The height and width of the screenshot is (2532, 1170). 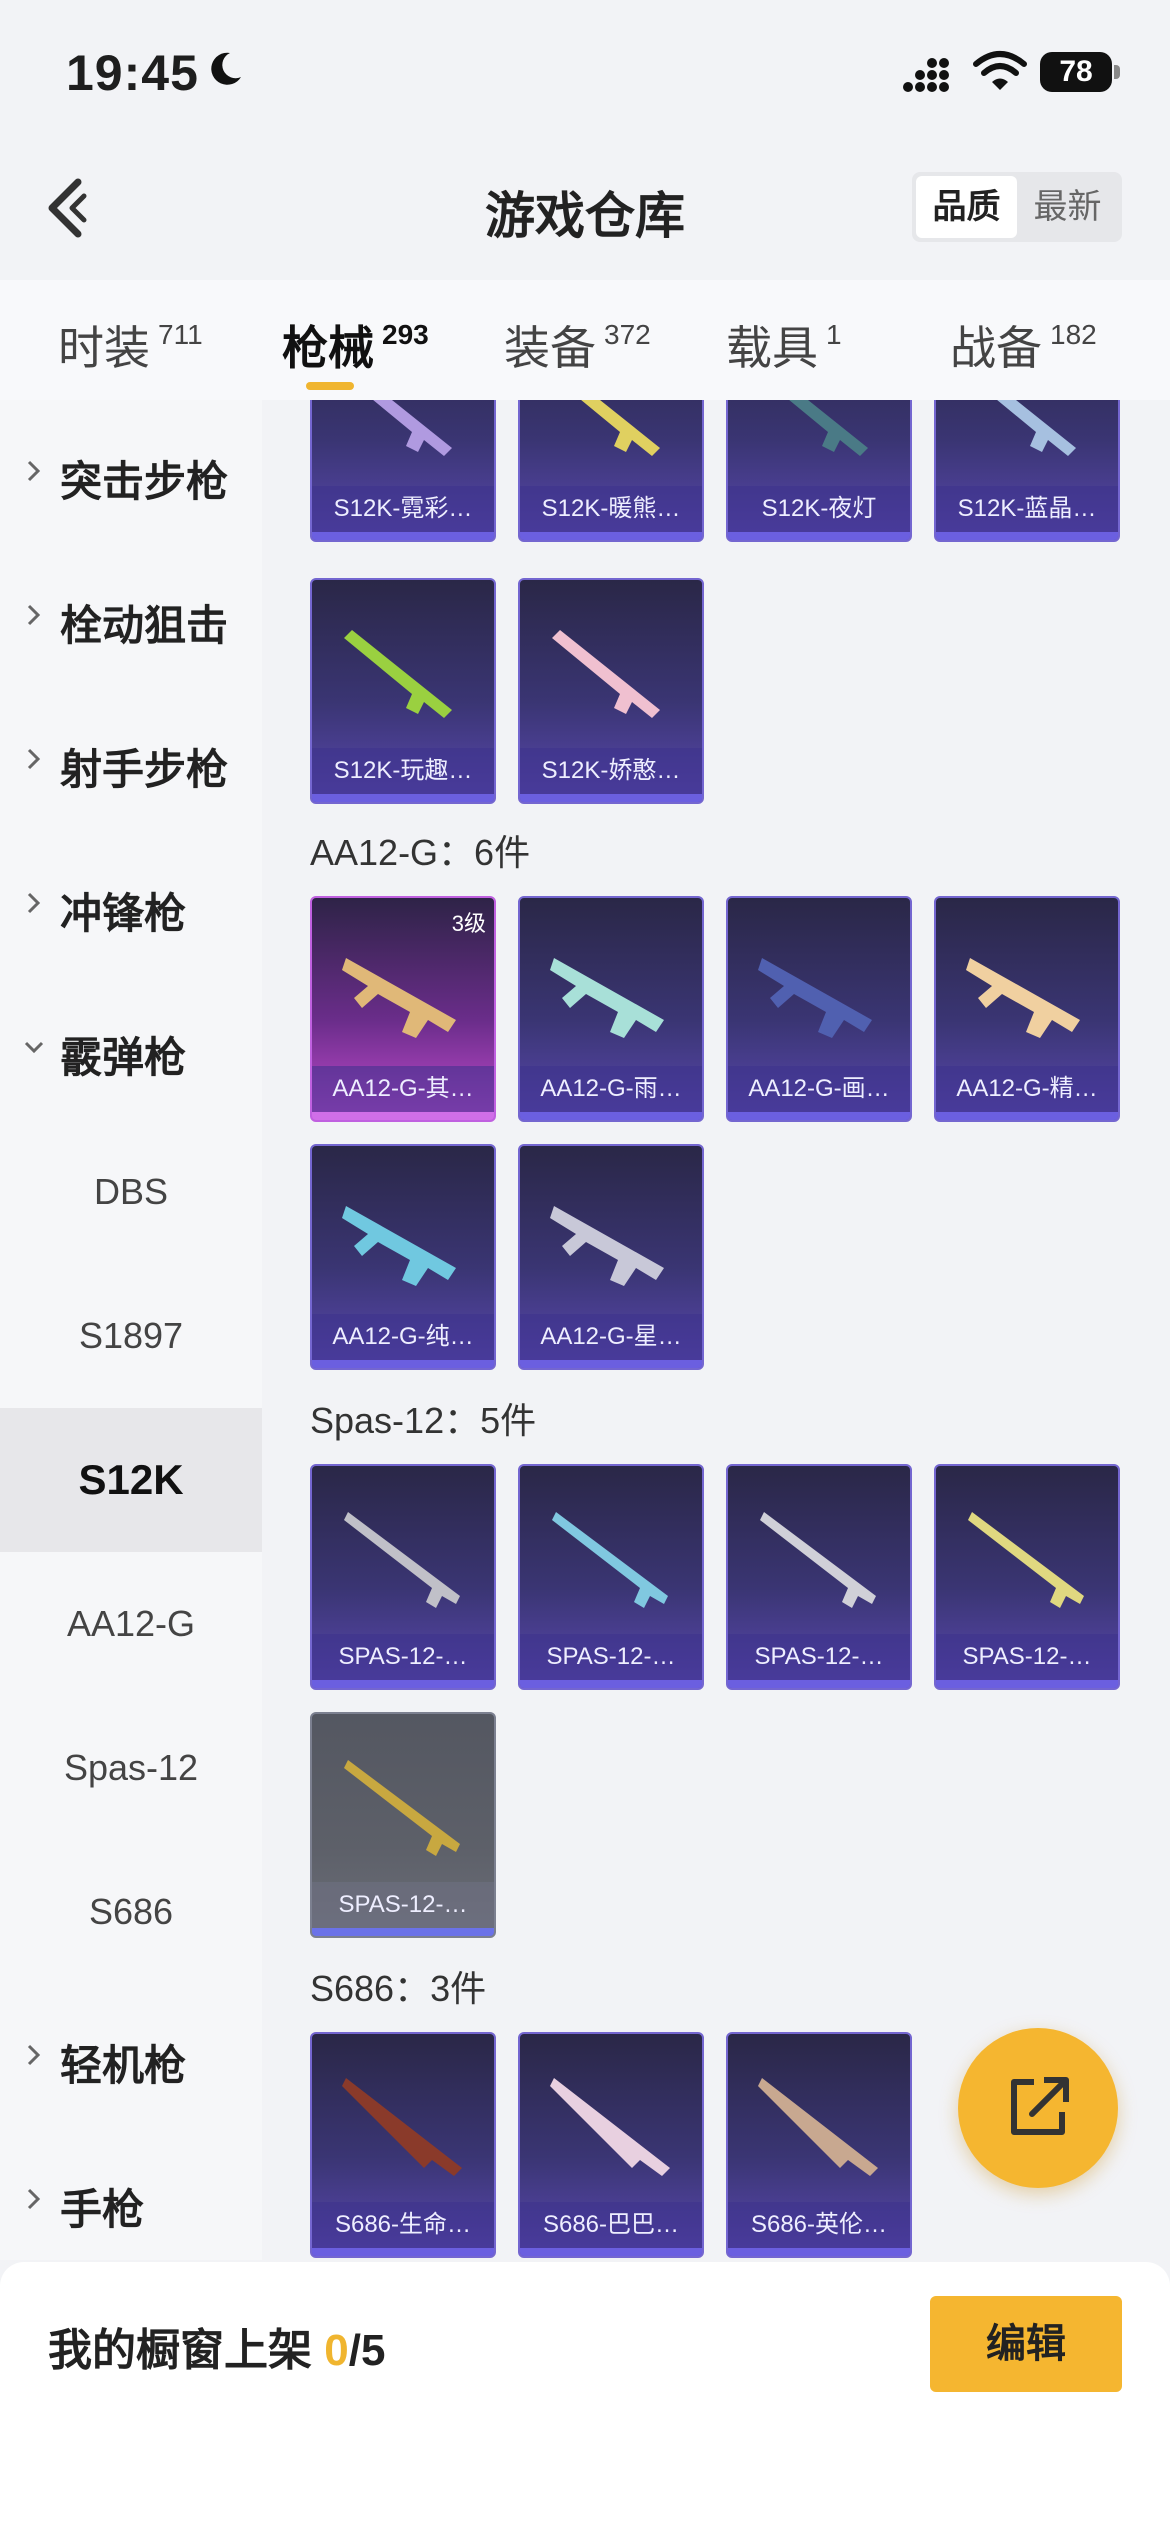 I want to click on edit-button: 编辑, so click(x=1026, y=2344).